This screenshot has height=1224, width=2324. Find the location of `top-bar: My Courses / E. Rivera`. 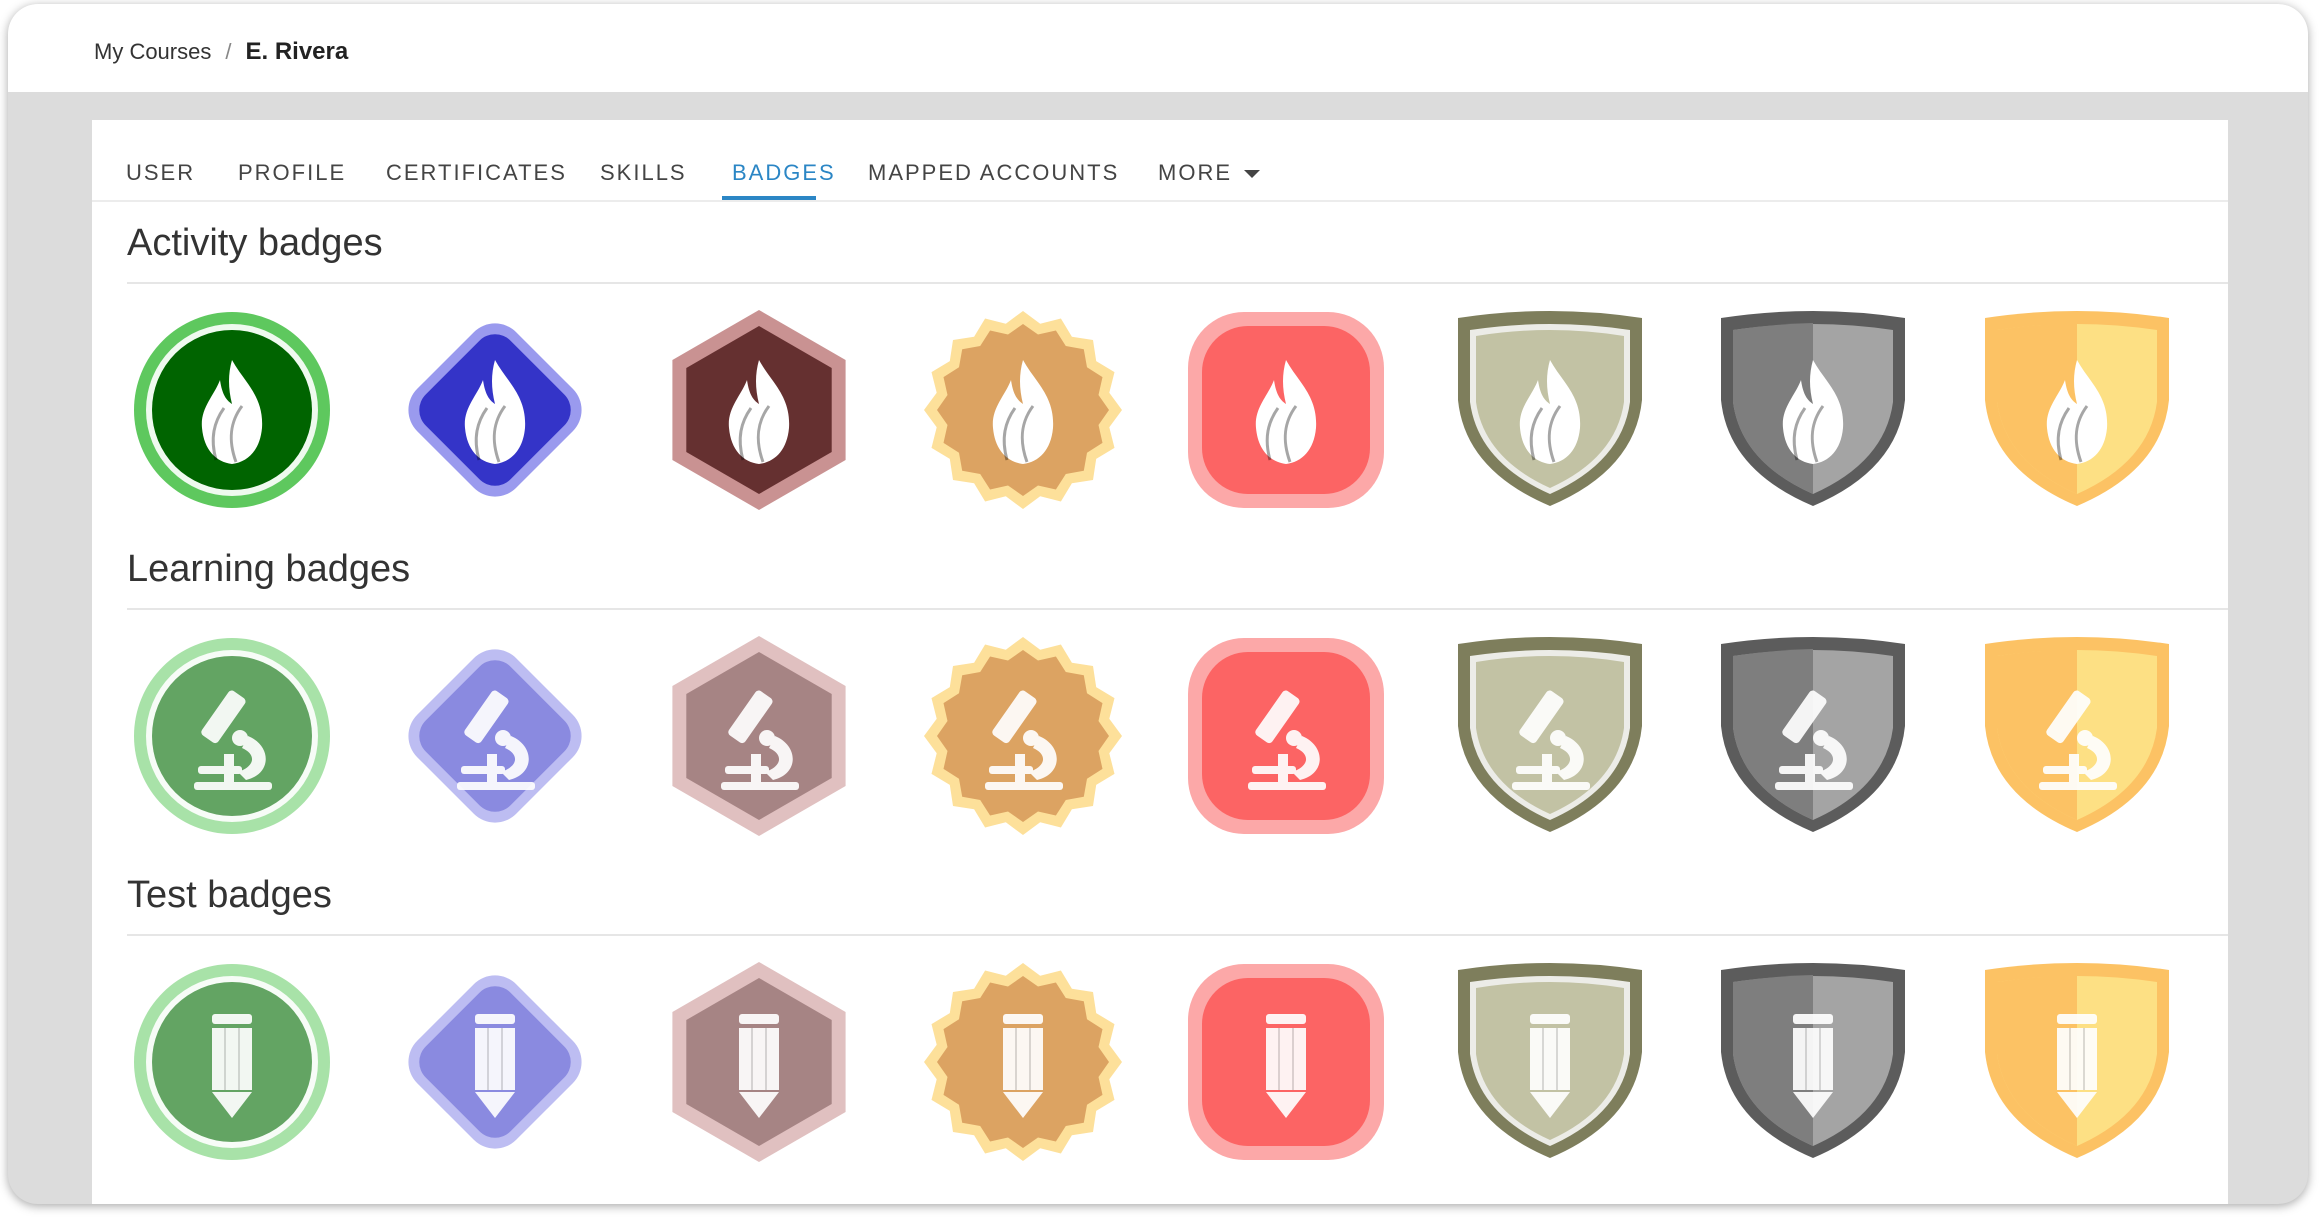

top-bar: My Courses / E. Rivera is located at coordinates (1158, 48).